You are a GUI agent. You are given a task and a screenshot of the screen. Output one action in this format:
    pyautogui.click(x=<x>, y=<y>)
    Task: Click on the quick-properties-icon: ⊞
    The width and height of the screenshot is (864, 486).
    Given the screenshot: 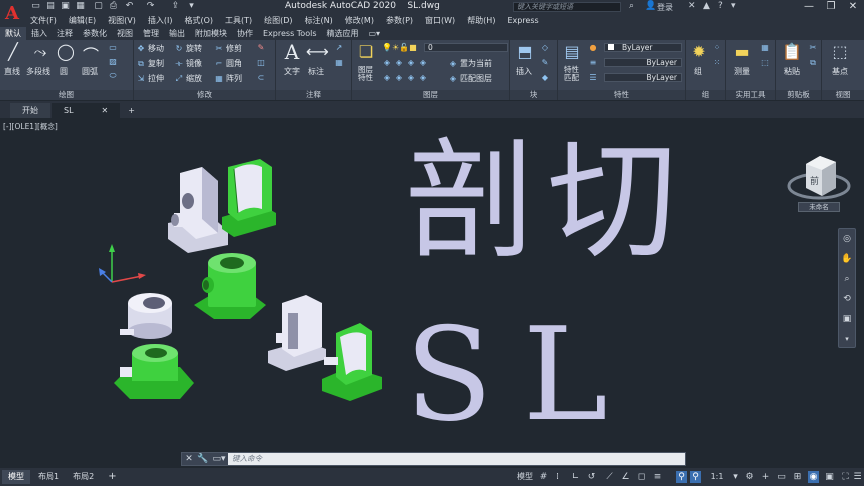 What is the action you would take?
    pyautogui.click(x=797, y=477)
    